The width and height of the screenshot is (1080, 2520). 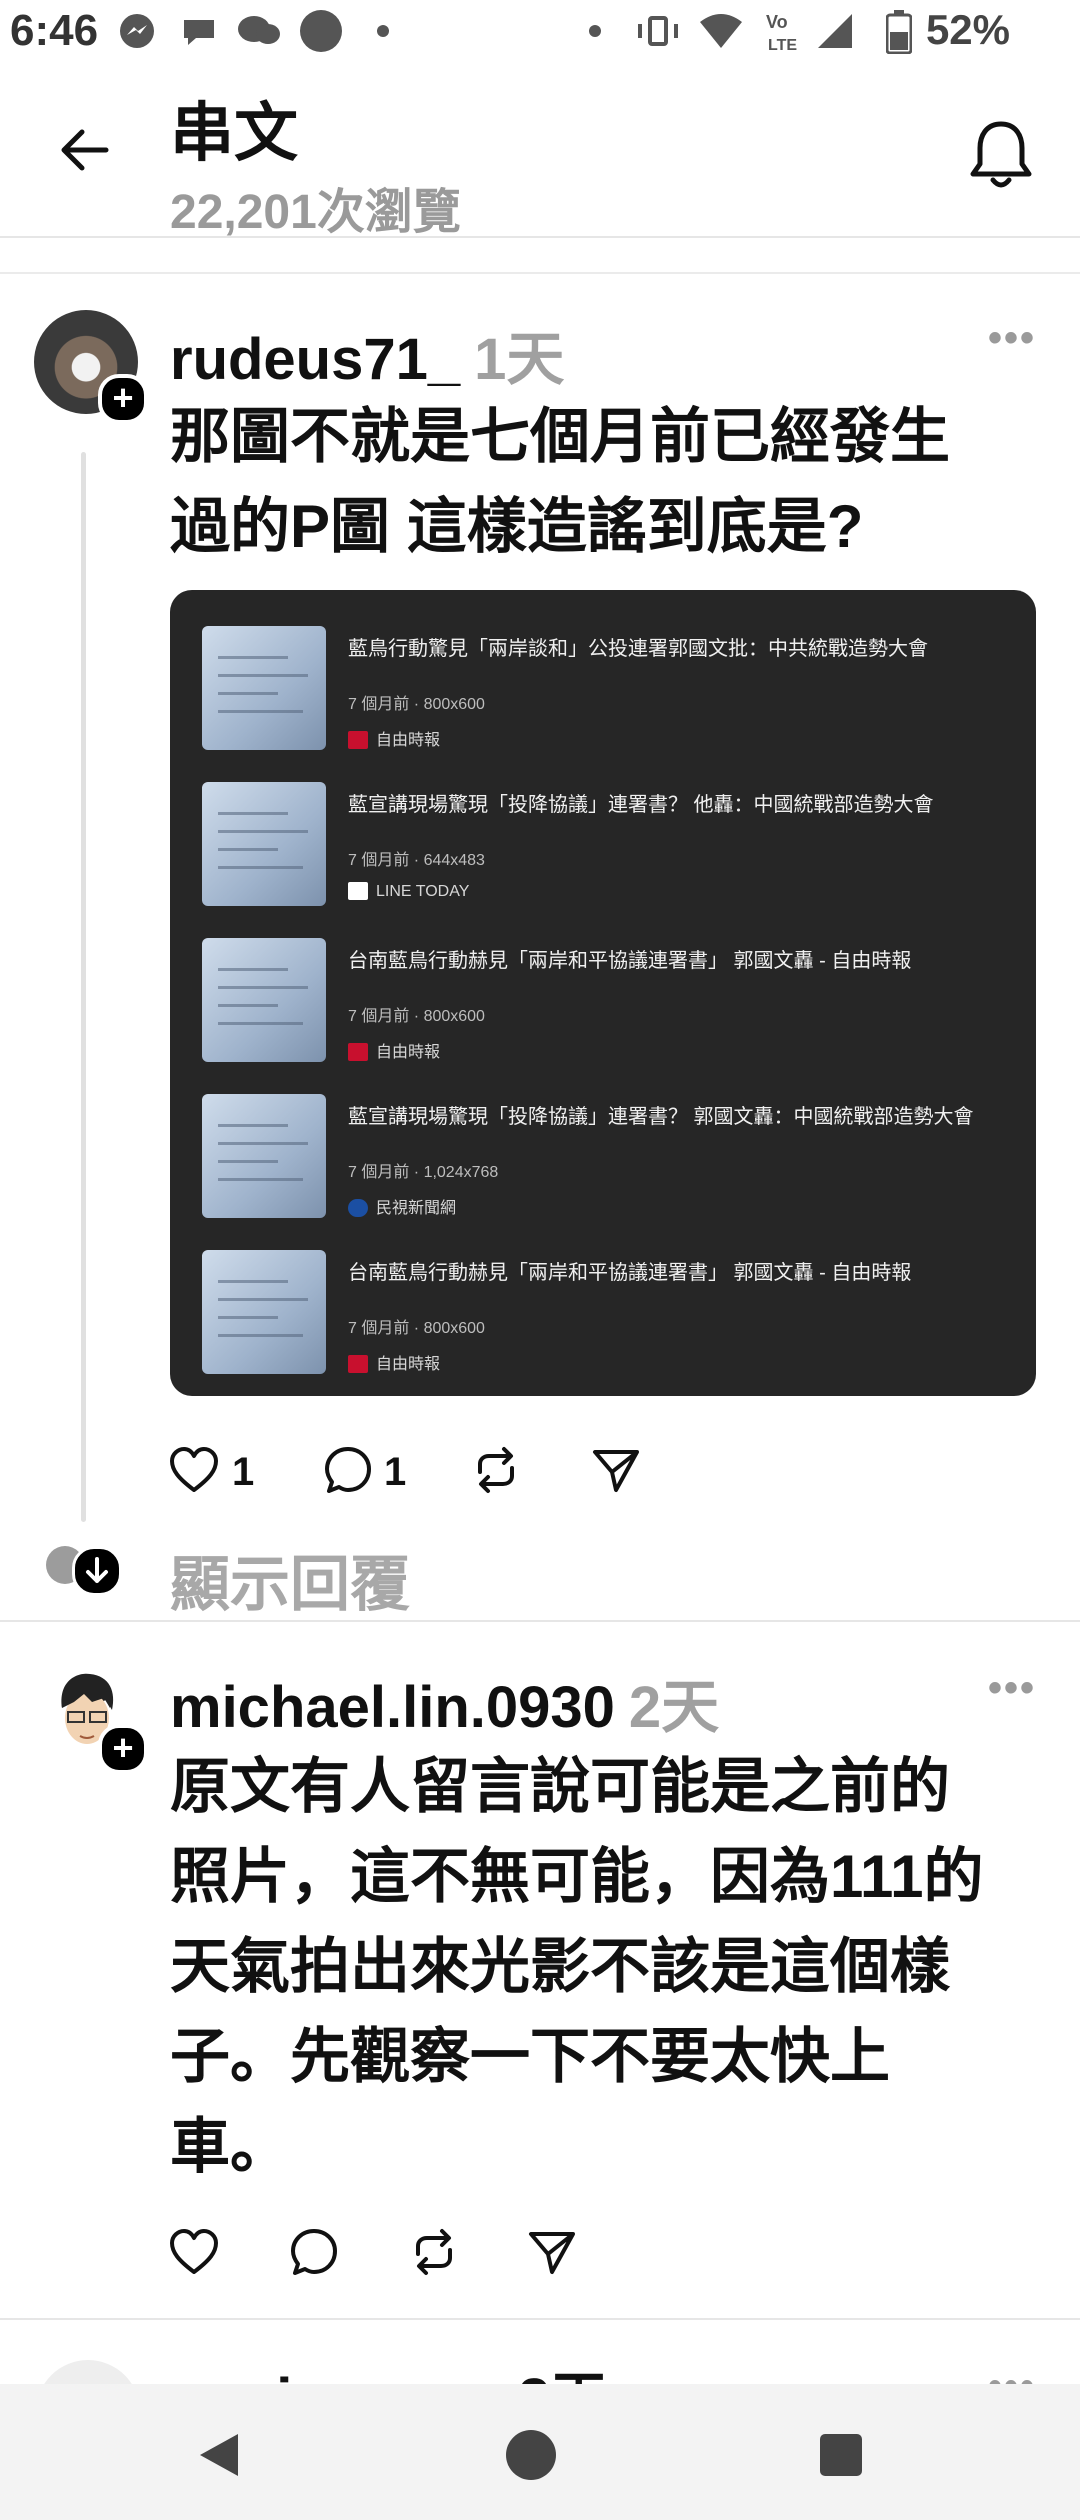 I want to click on result-meta: 7 個月前 · 644x483, so click(x=416, y=860).